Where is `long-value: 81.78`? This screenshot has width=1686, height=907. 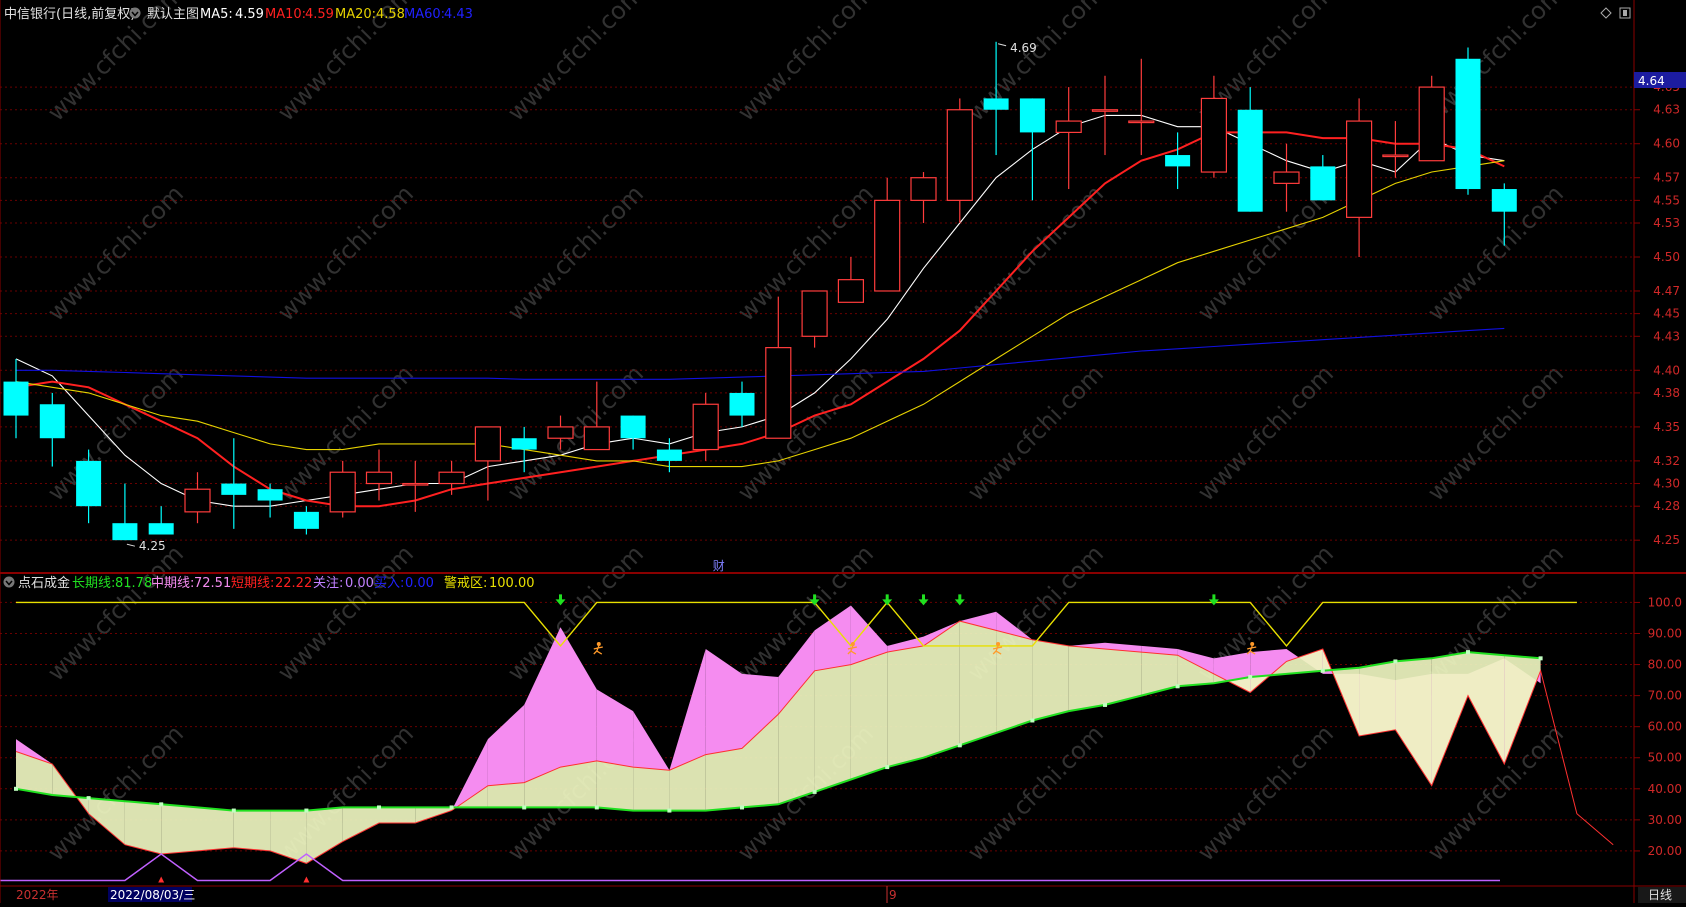 long-value: 81.78 is located at coordinates (133, 583).